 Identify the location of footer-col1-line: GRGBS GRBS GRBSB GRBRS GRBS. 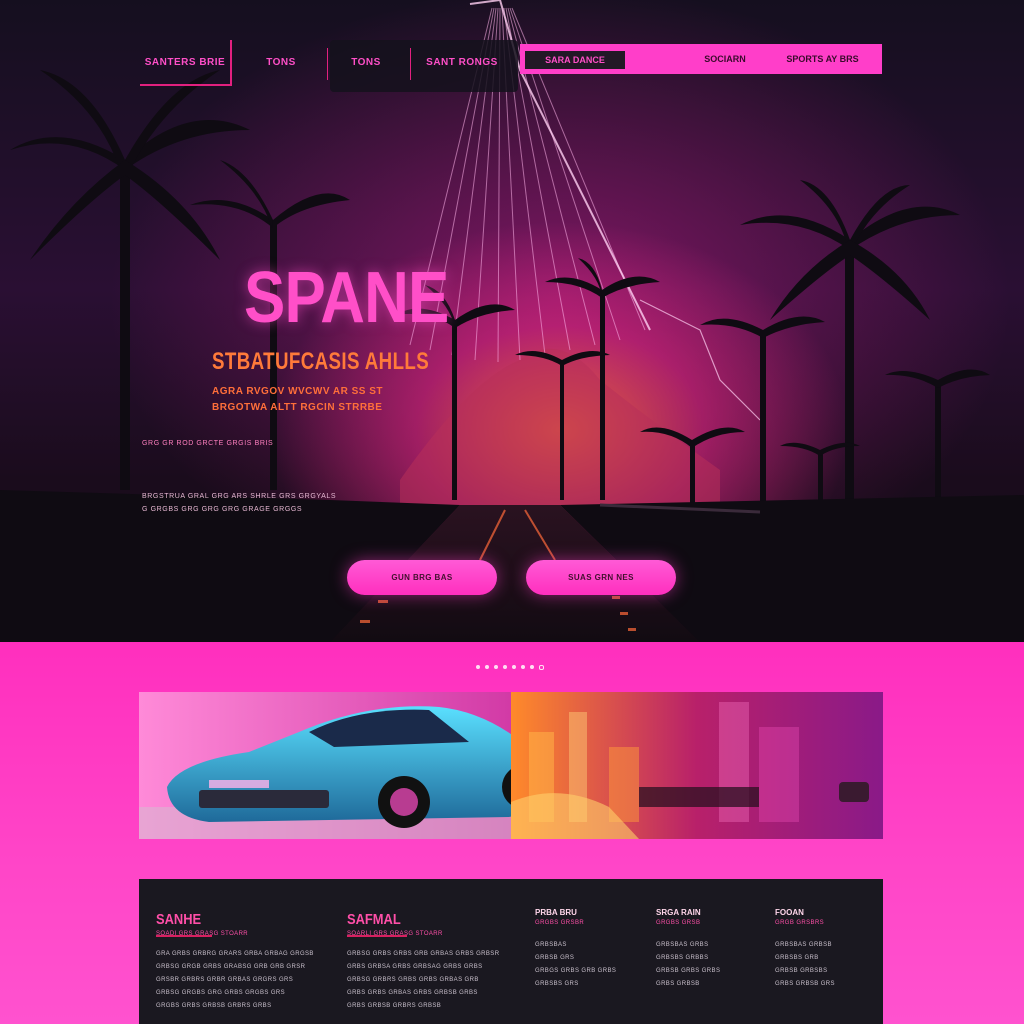
(214, 1006).